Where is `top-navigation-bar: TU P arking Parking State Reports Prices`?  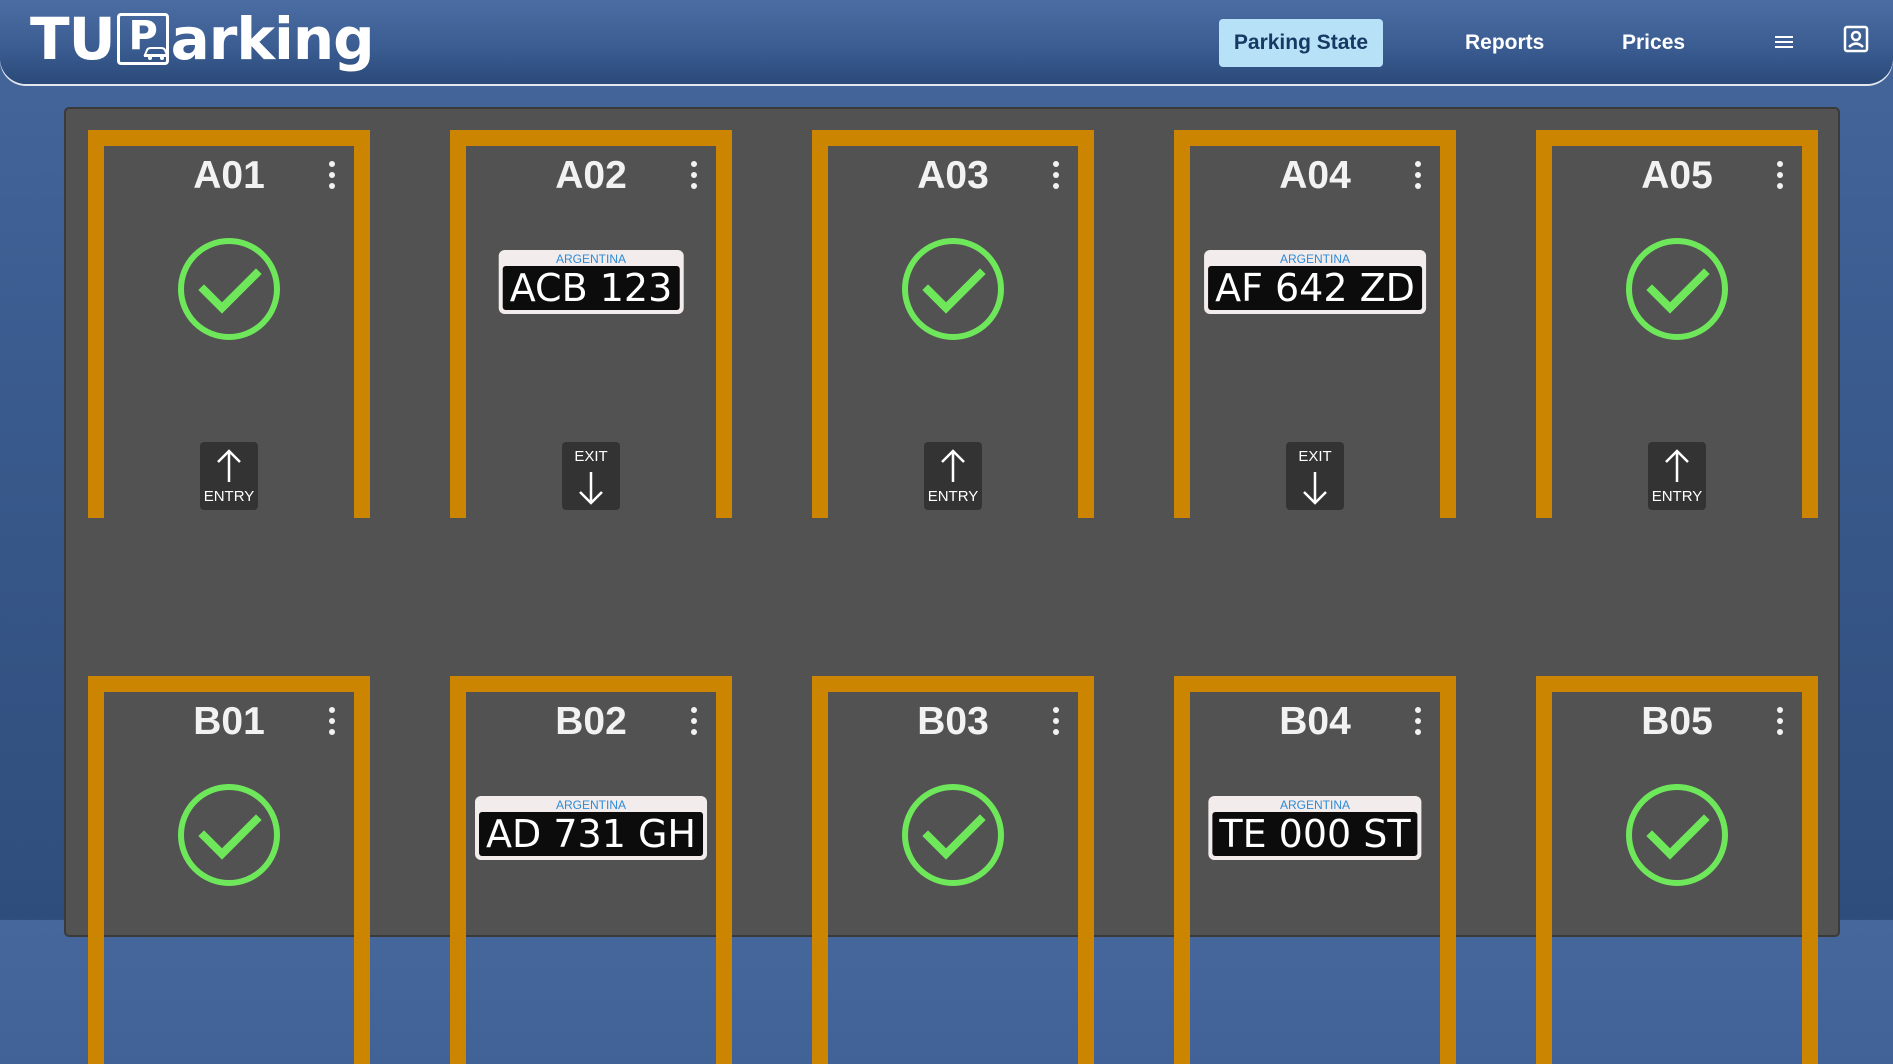
top-navigation-bar: TU P arking Parking State Reports Prices is located at coordinates (946, 42).